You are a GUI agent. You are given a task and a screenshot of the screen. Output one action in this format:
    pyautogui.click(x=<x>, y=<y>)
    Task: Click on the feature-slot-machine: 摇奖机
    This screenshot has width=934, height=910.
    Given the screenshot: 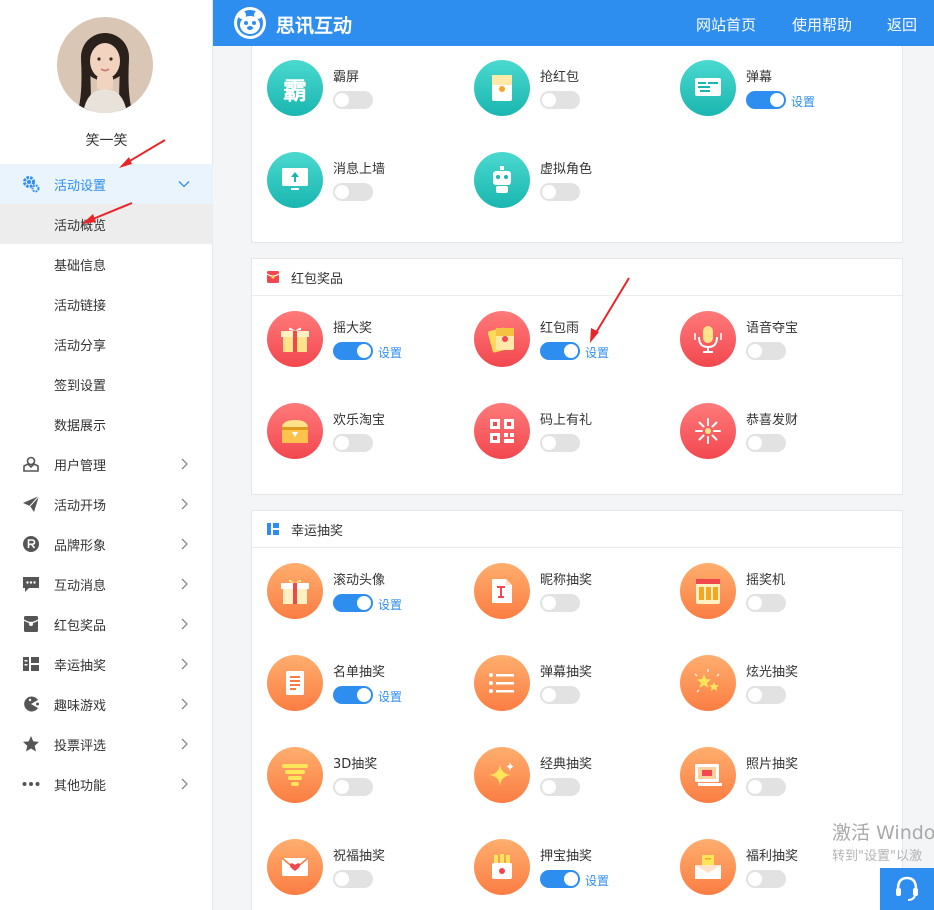 What is the action you would take?
    pyautogui.click(x=780, y=593)
    